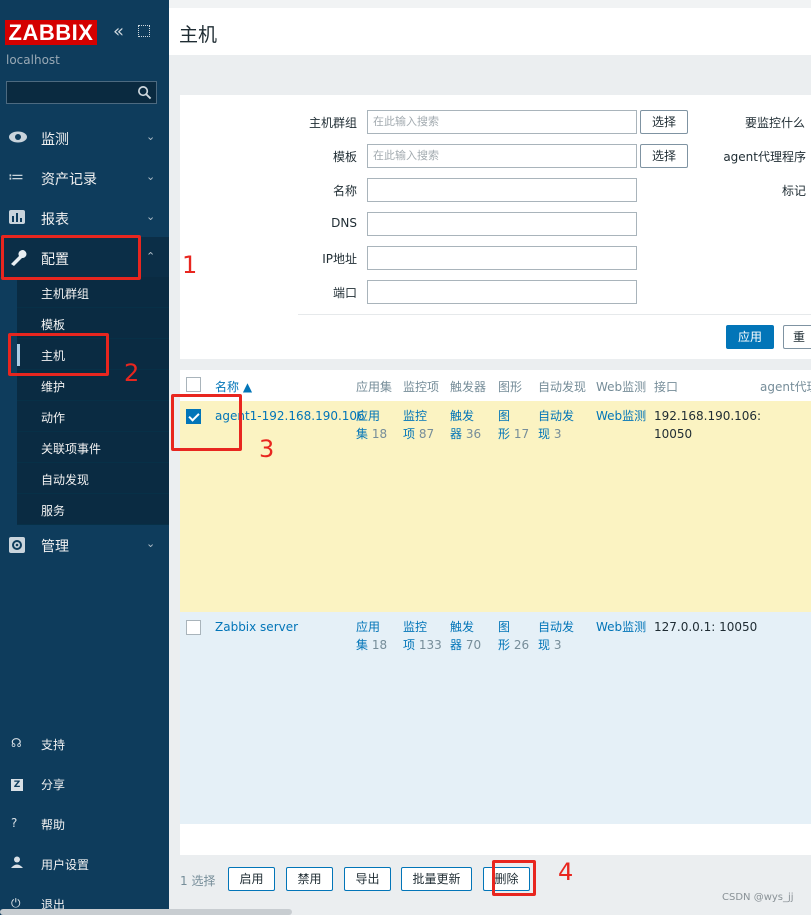 This screenshot has height=915, width=811. Describe the element at coordinates (144, 92) in the screenshot. I see `search-icon` at that location.